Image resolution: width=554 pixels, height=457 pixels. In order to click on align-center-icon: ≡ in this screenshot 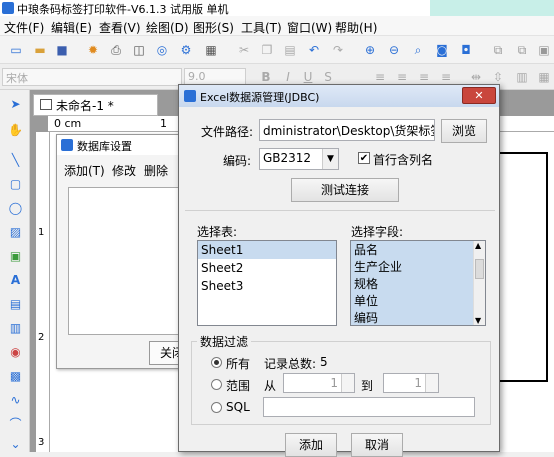, I will do `click(402, 77)`.